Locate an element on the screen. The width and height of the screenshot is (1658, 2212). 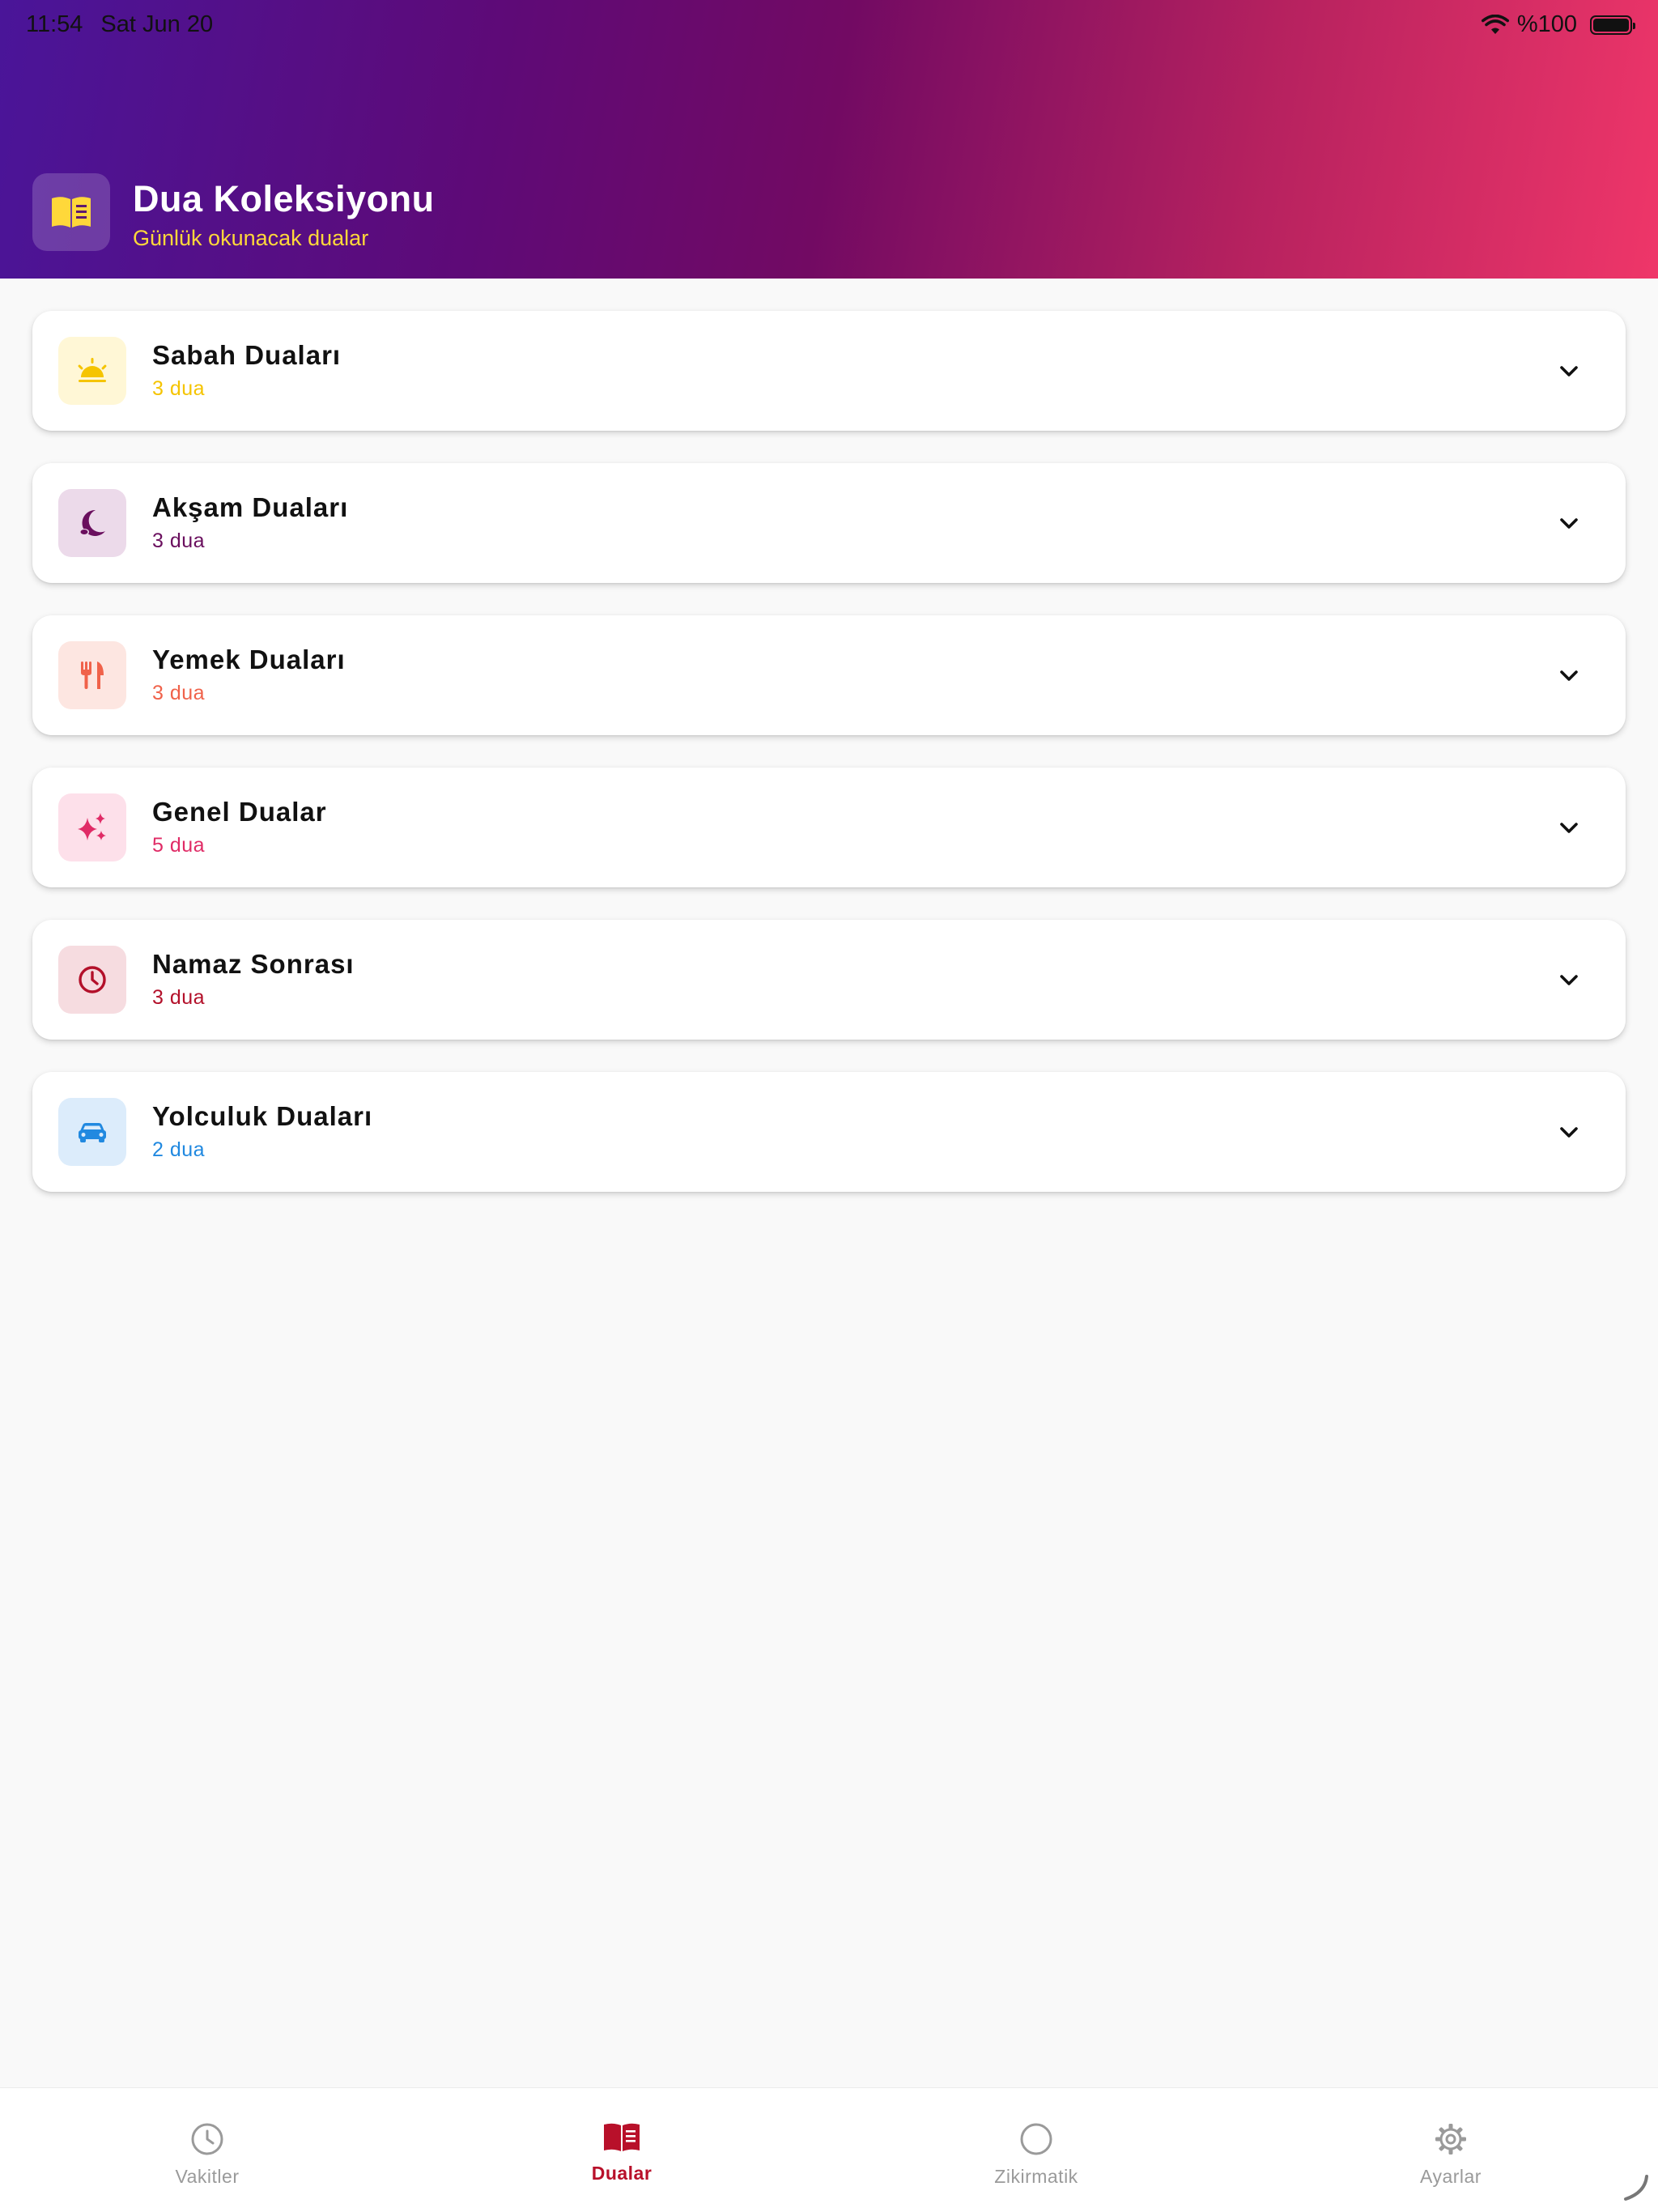
status-time: 11:54 is located at coordinates (54, 24).